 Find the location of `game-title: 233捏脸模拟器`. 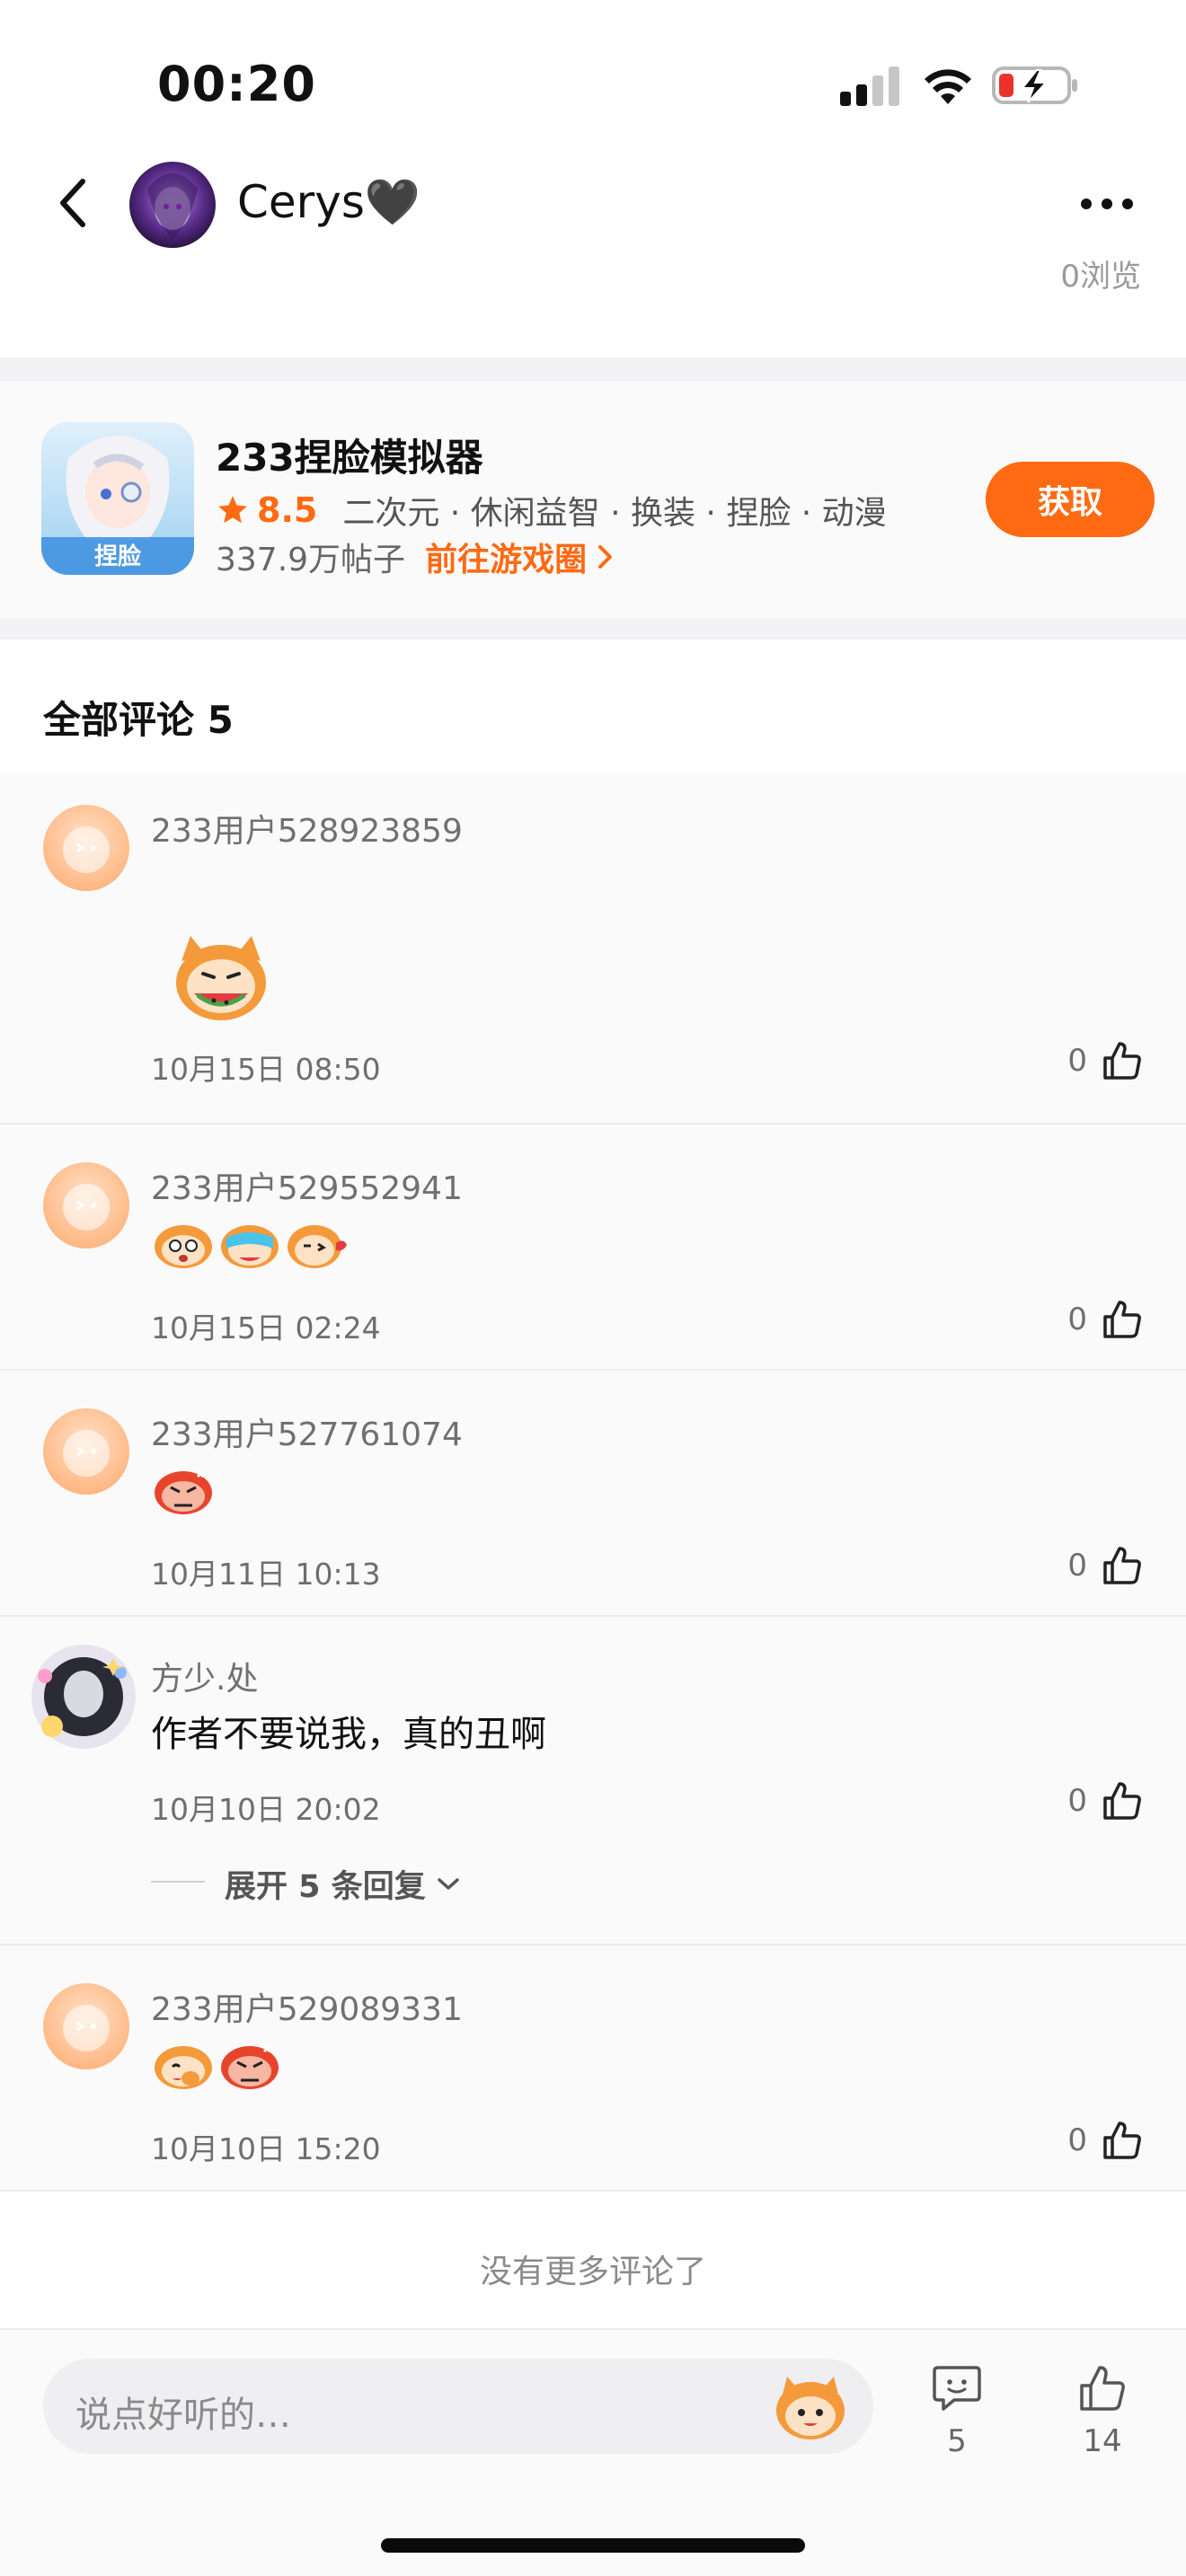

game-title: 233捏脸模拟器 is located at coordinates (349, 455).